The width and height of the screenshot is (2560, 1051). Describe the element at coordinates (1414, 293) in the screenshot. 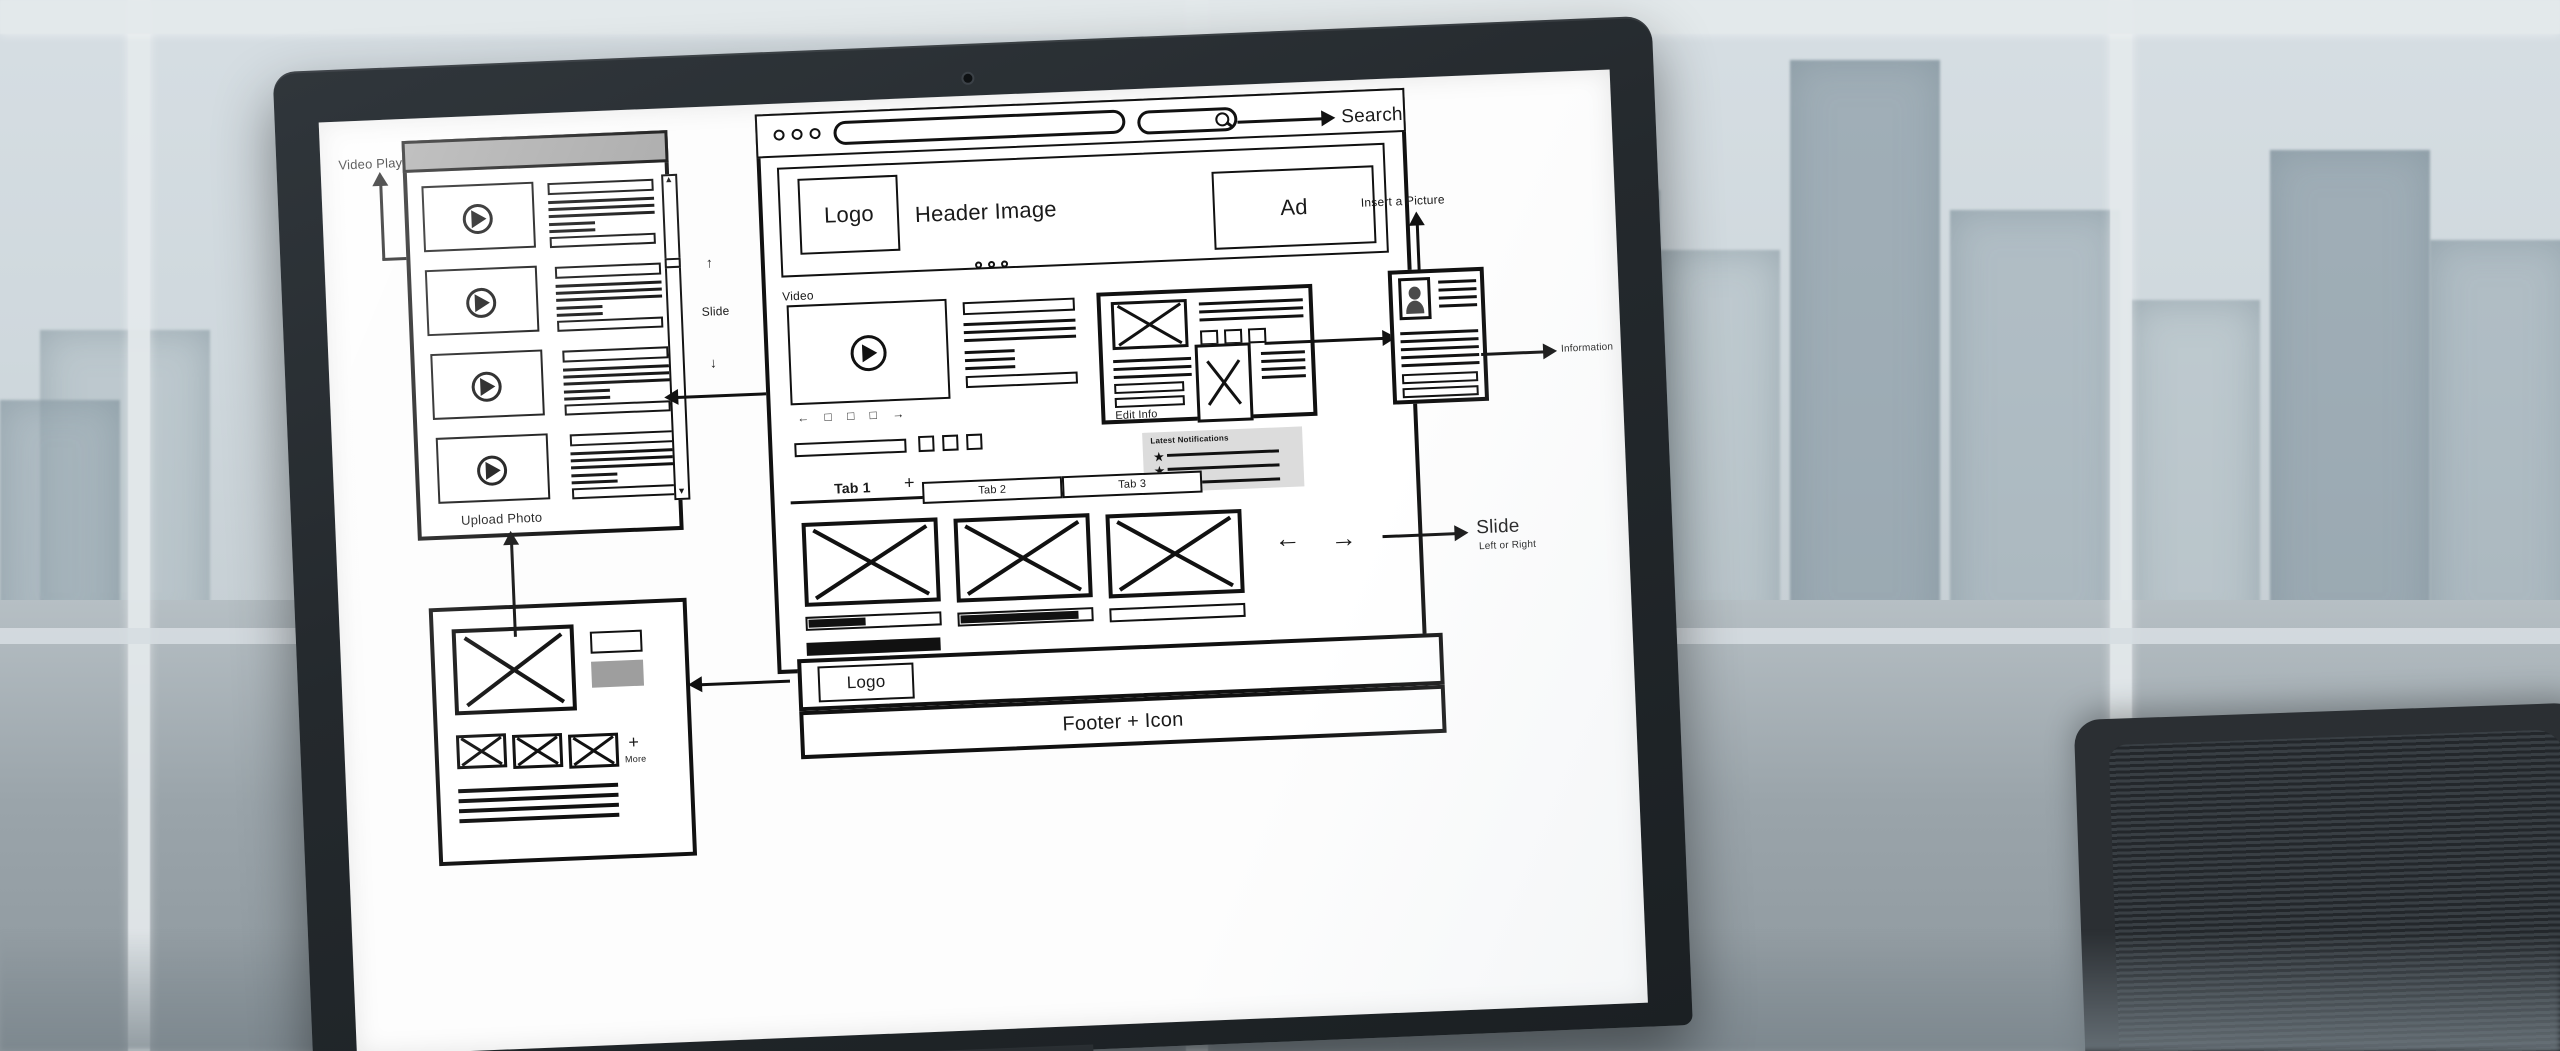

I see `avatar-head` at that location.